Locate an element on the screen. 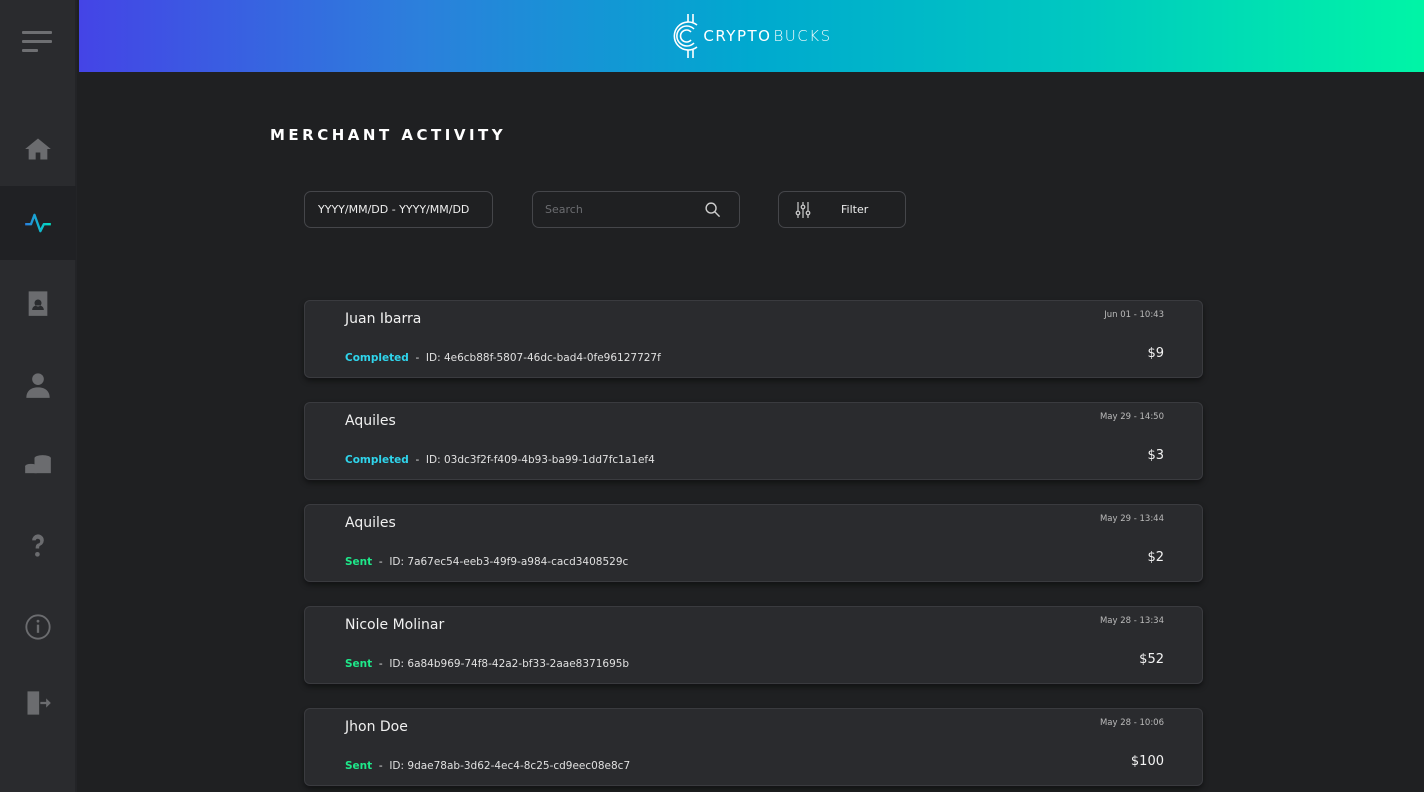 The height and width of the screenshot is (792, 1424). sidebar-item-logout is located at coordinates (38, 703).